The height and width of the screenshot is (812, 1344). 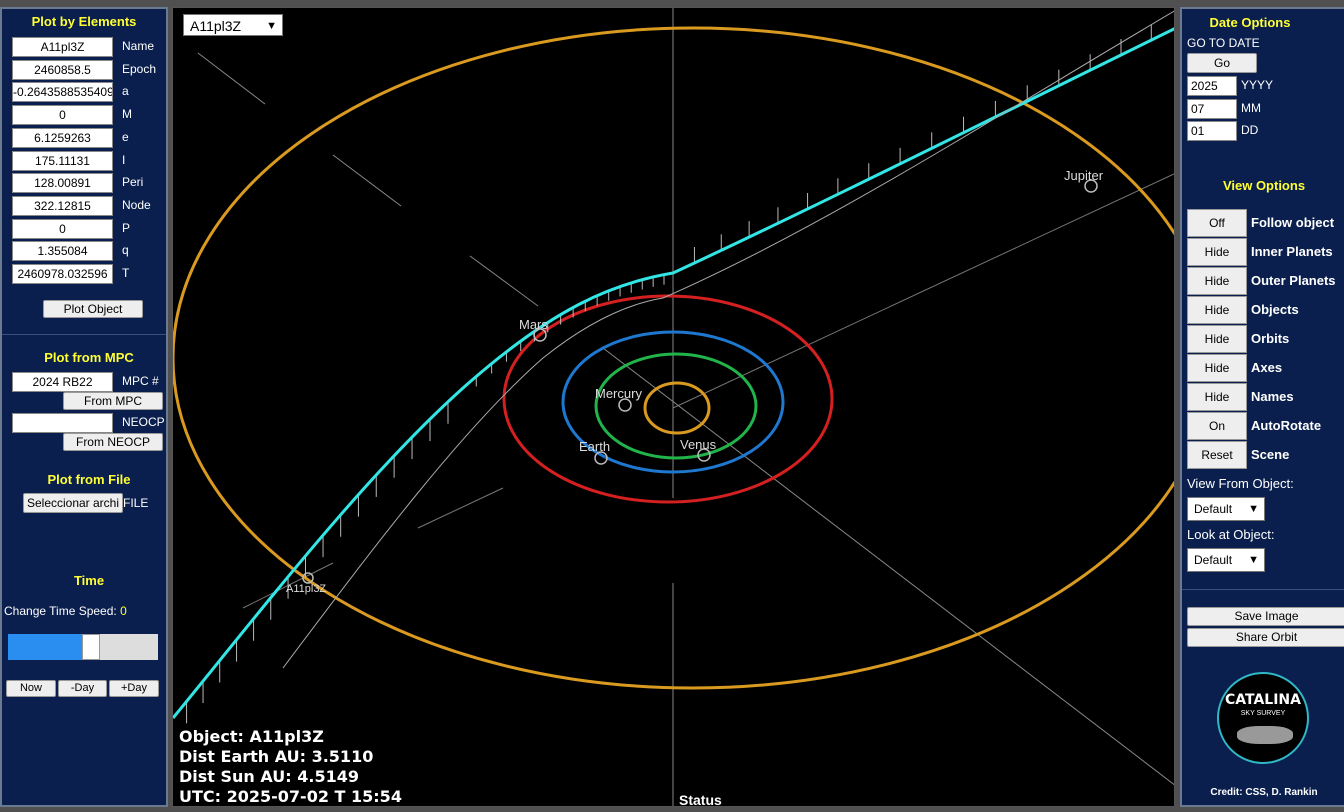 I want to click on credit-text: Credit: CSS, D. Rankin, so click(x=1264, y=792).